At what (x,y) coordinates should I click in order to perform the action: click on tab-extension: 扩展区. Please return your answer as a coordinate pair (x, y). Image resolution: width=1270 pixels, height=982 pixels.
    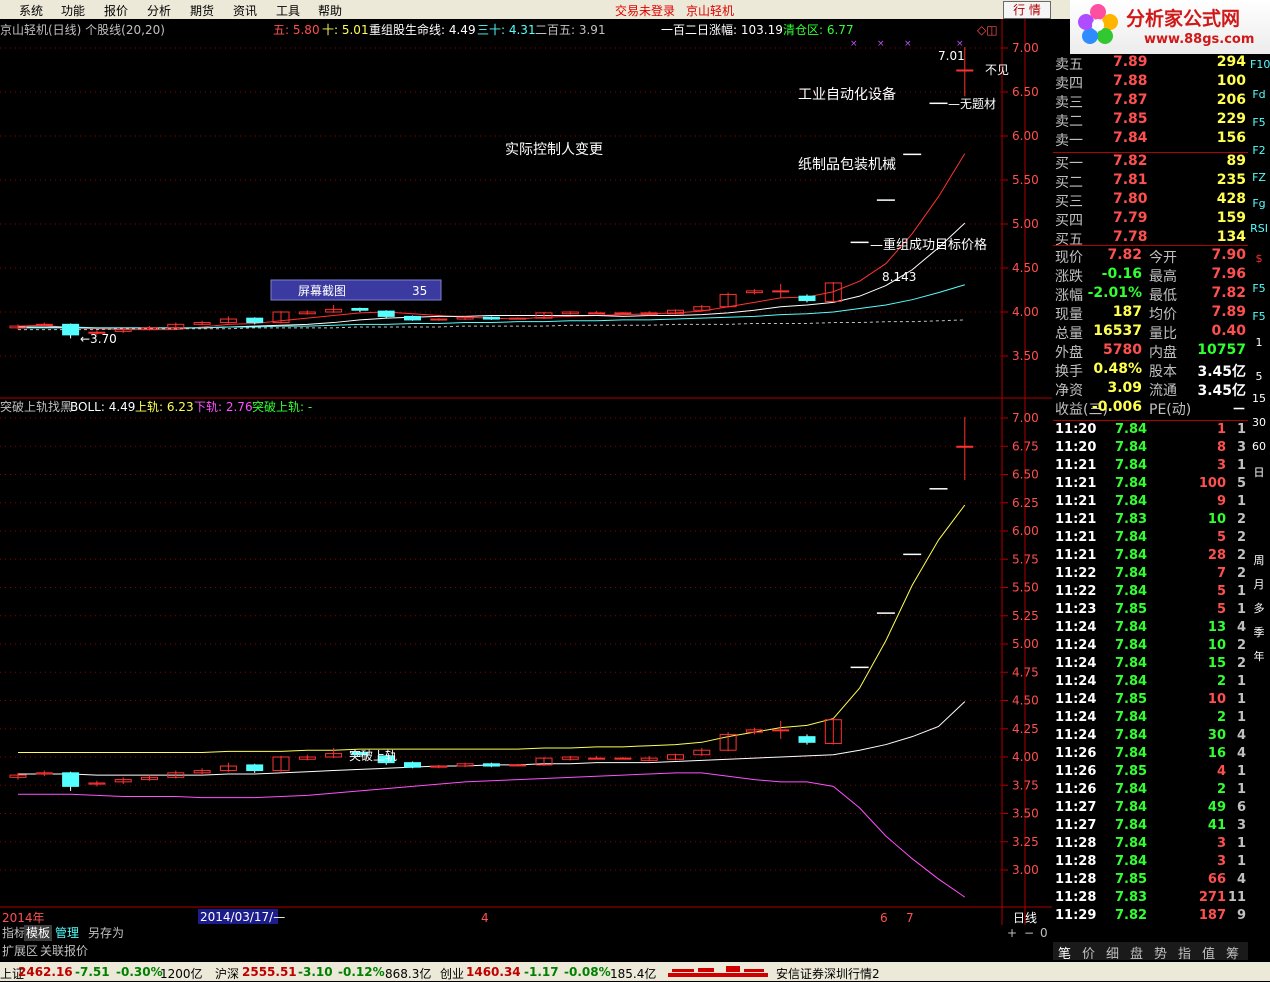
    Looking at the image, I should click on (20, 951).